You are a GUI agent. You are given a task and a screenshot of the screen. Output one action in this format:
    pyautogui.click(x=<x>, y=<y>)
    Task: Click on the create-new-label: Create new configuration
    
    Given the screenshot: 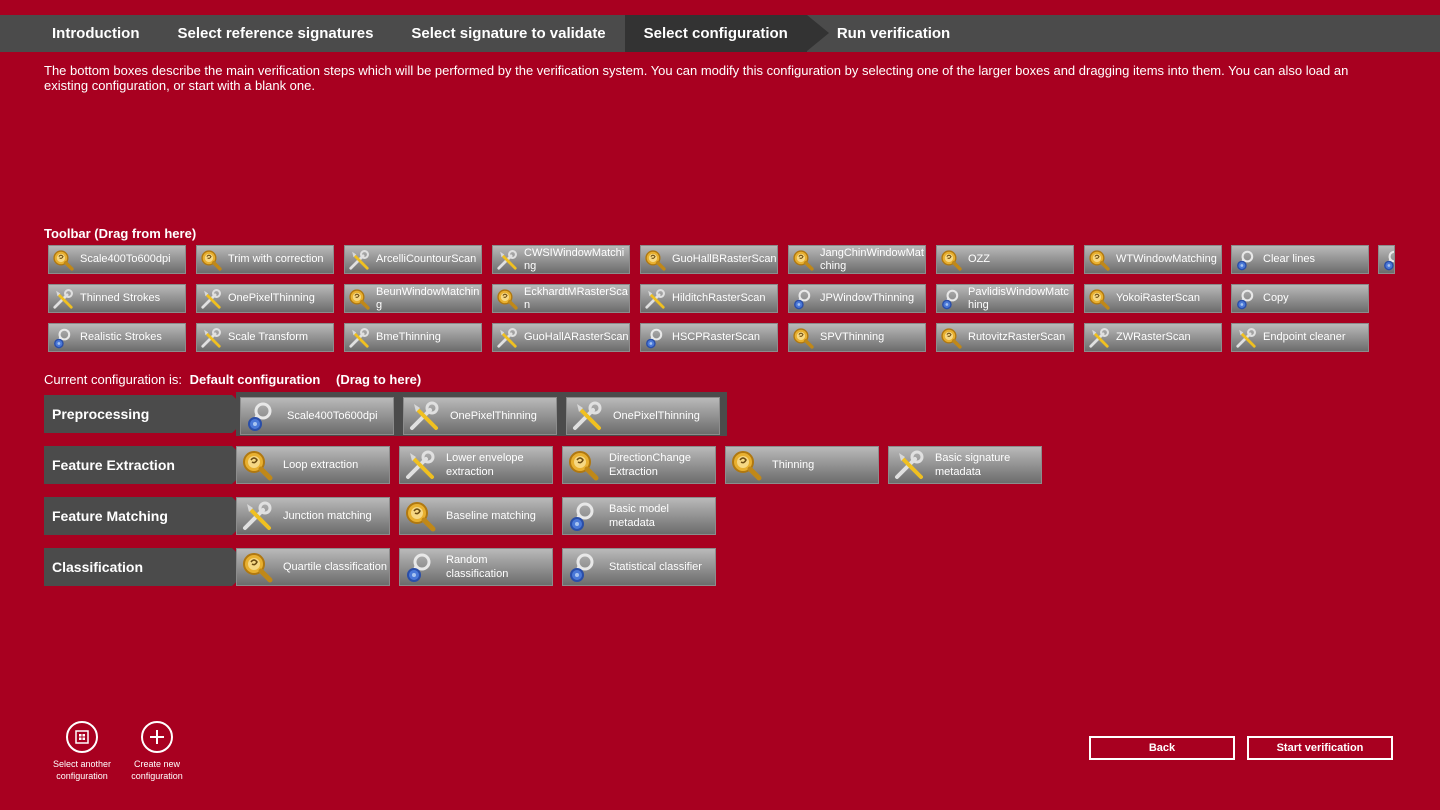 What is the action you would take?
    pyautogui.click(x=157, y=770)
    